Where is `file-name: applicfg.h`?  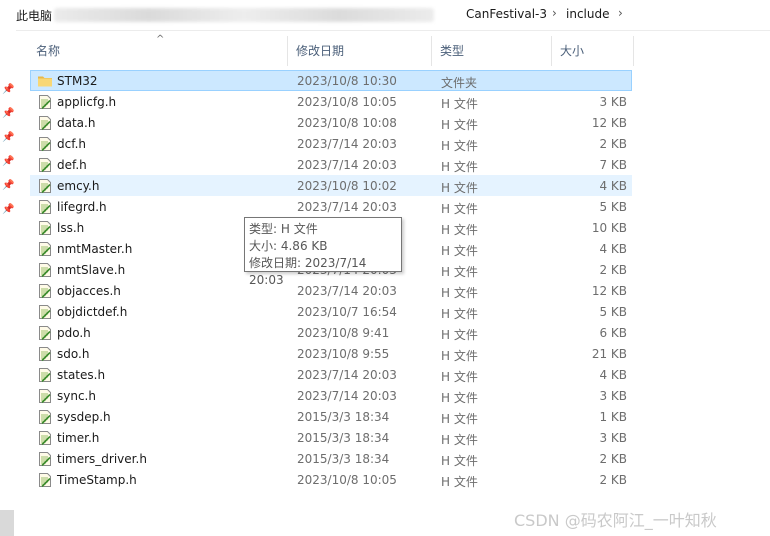 file-name: applicfg.h is located at coordinates (87, 102).